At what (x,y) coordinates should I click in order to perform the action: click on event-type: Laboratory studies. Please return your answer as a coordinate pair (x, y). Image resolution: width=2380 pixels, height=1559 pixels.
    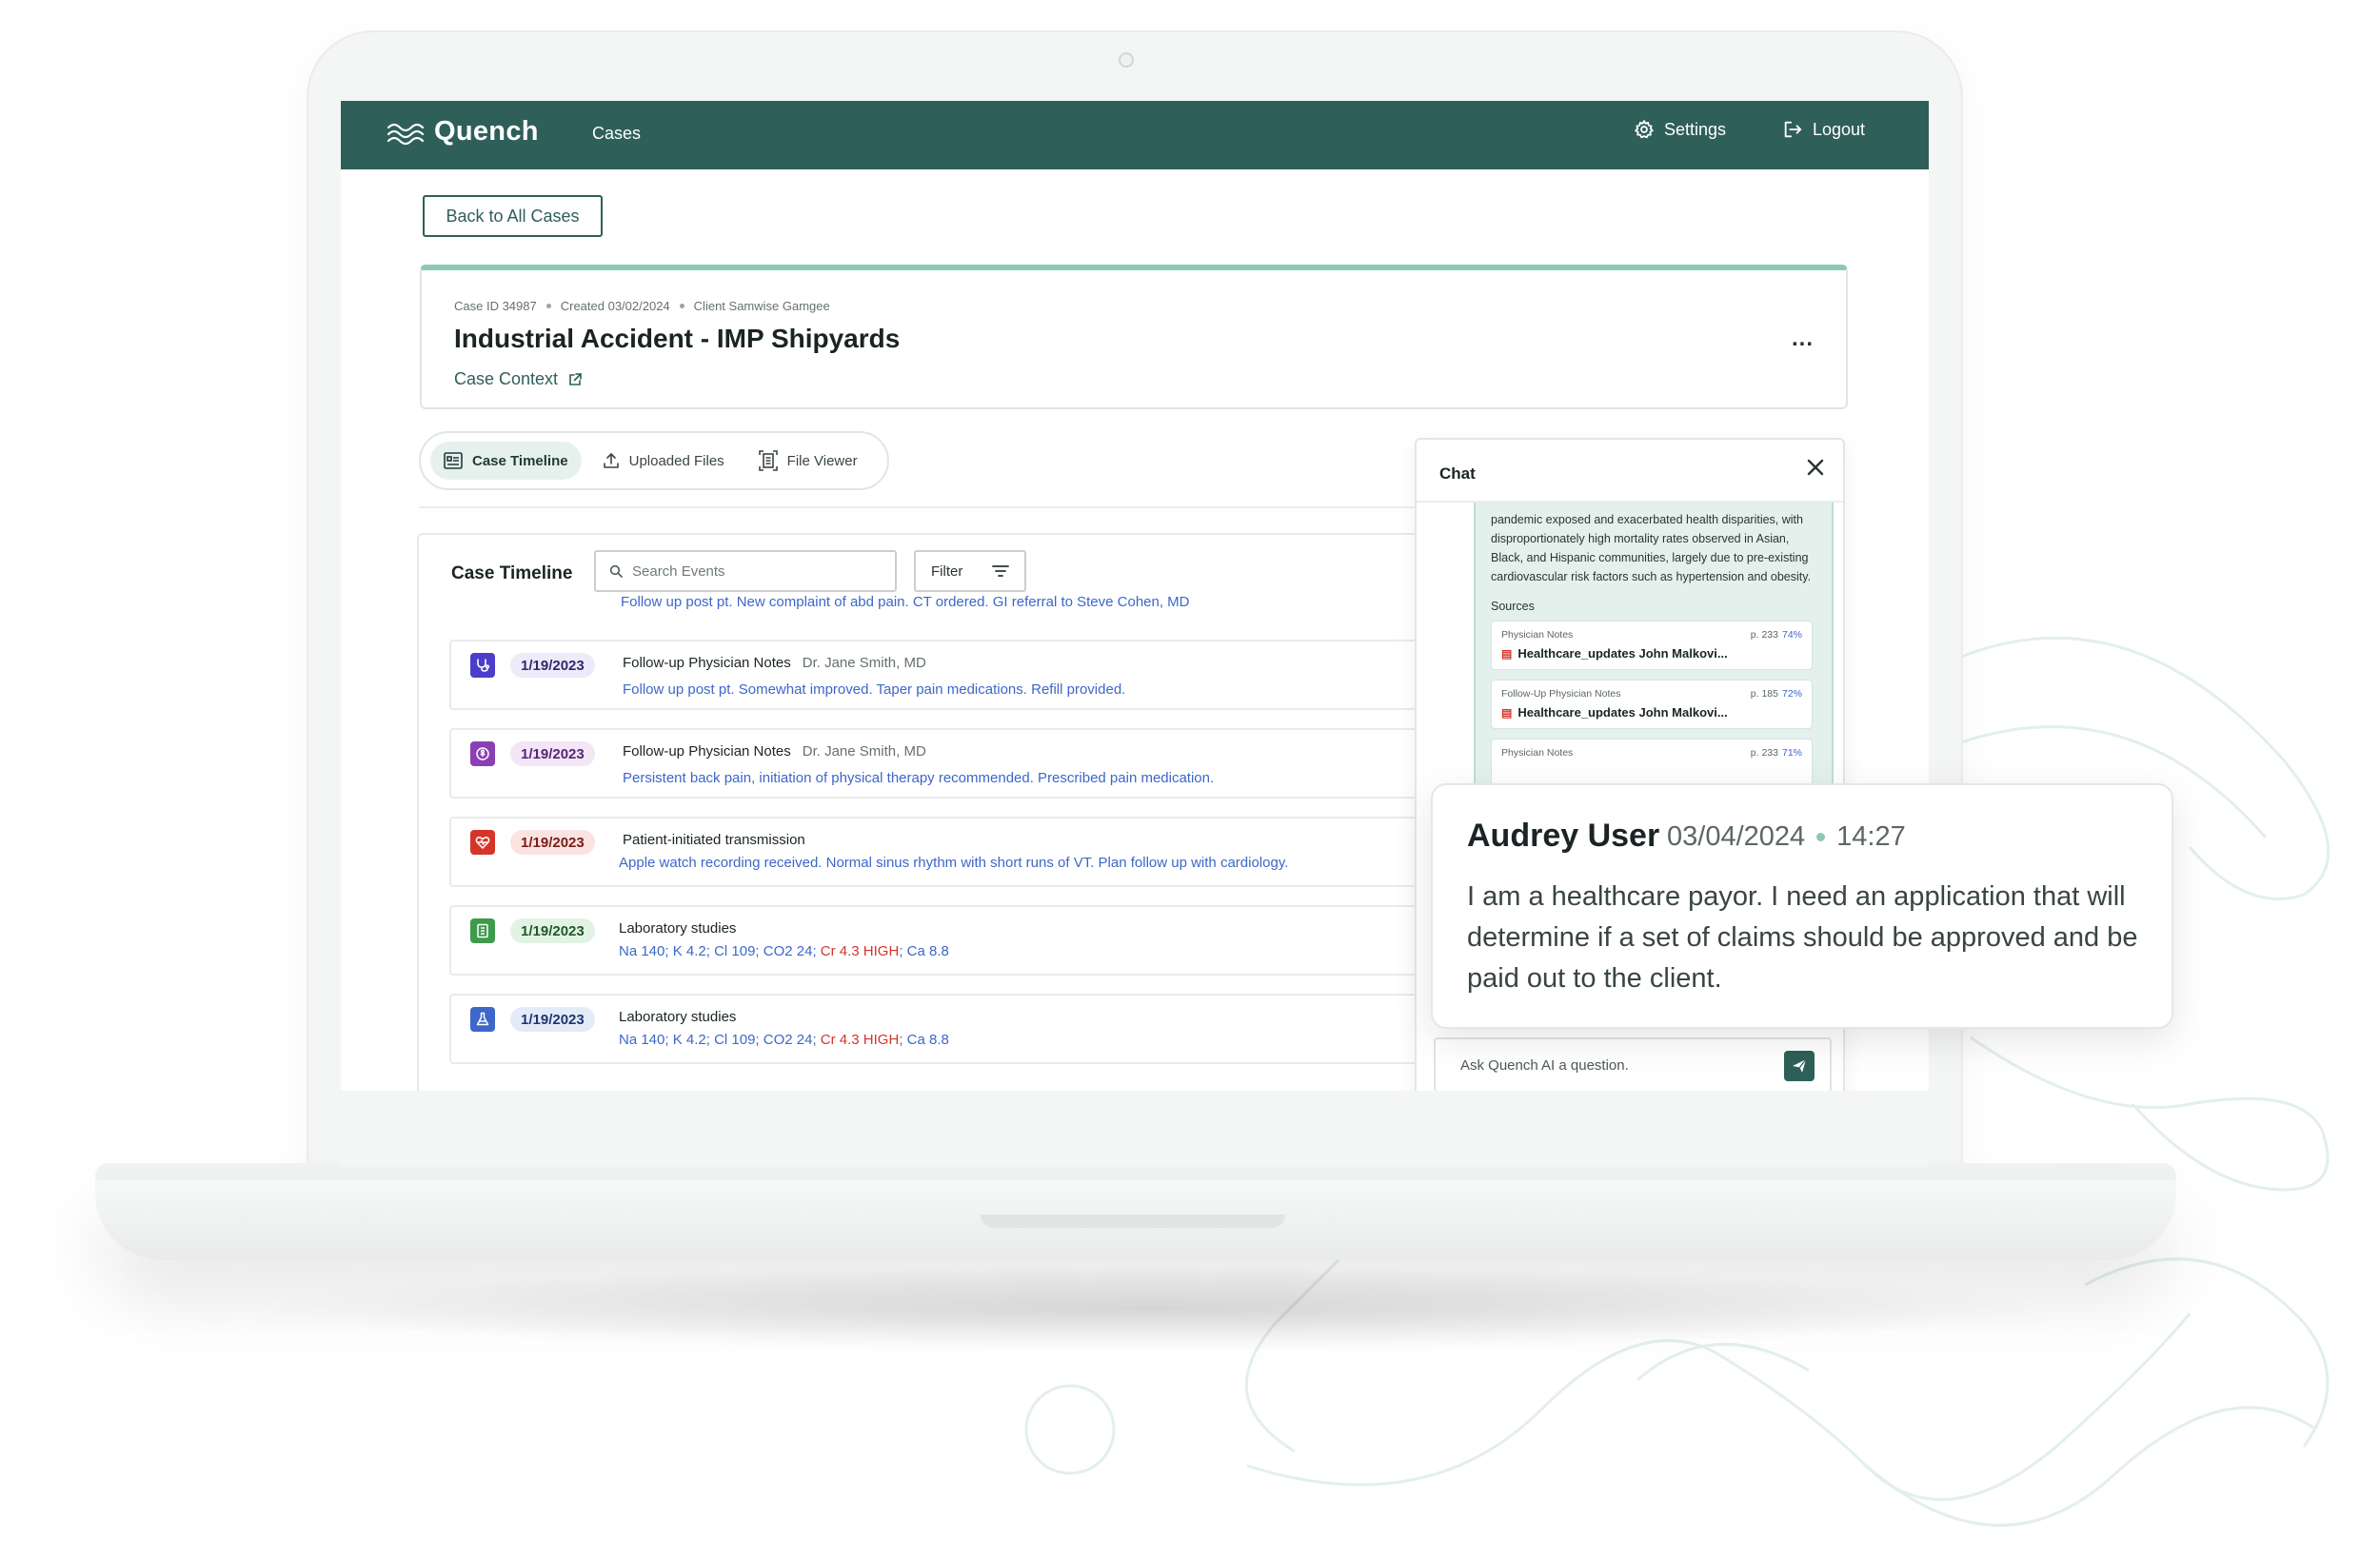
    Looking at the image, I should click on (678, 1017).